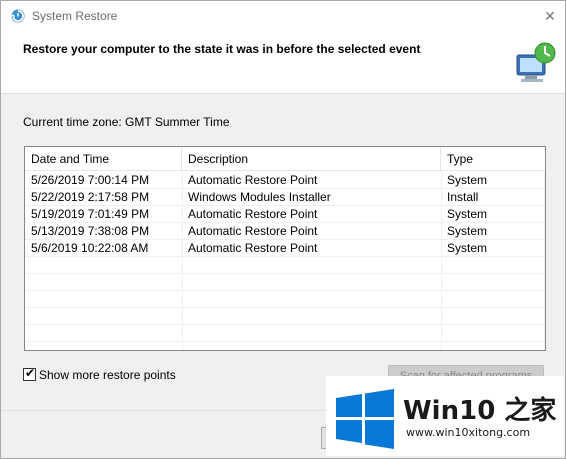 This screenshot has width=566, height=459. I want to click on column-description: Description, so click(311, 158).